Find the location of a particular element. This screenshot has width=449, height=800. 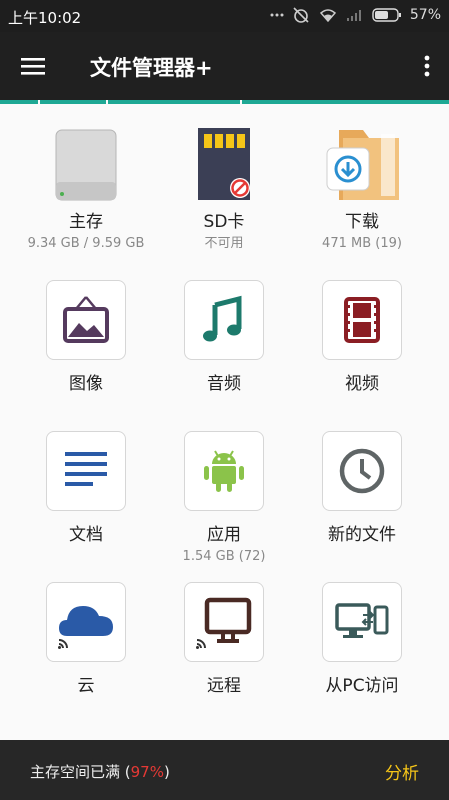

category-audio: 音频 is located at coordinates (224, 337).